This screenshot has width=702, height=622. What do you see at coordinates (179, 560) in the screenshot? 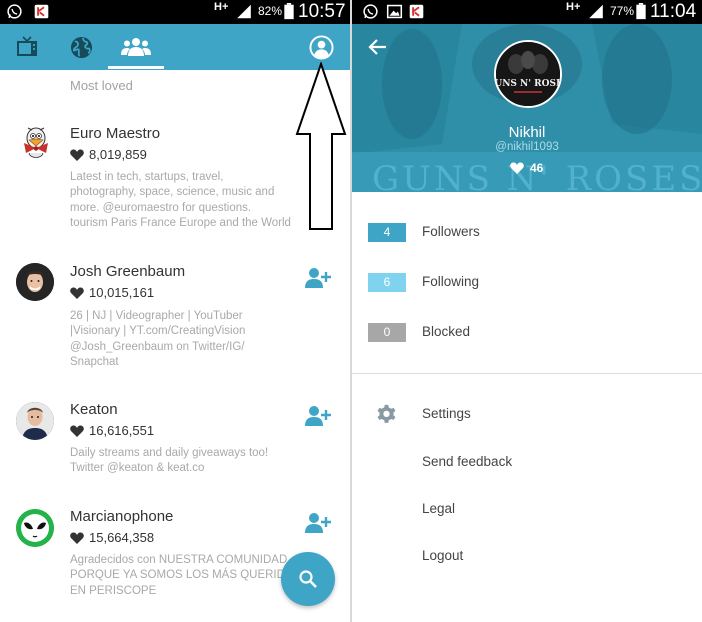
I see `bio-line: Agradecidos con NUESTRA COMUNIDAD` at bounding box center [179, 560].